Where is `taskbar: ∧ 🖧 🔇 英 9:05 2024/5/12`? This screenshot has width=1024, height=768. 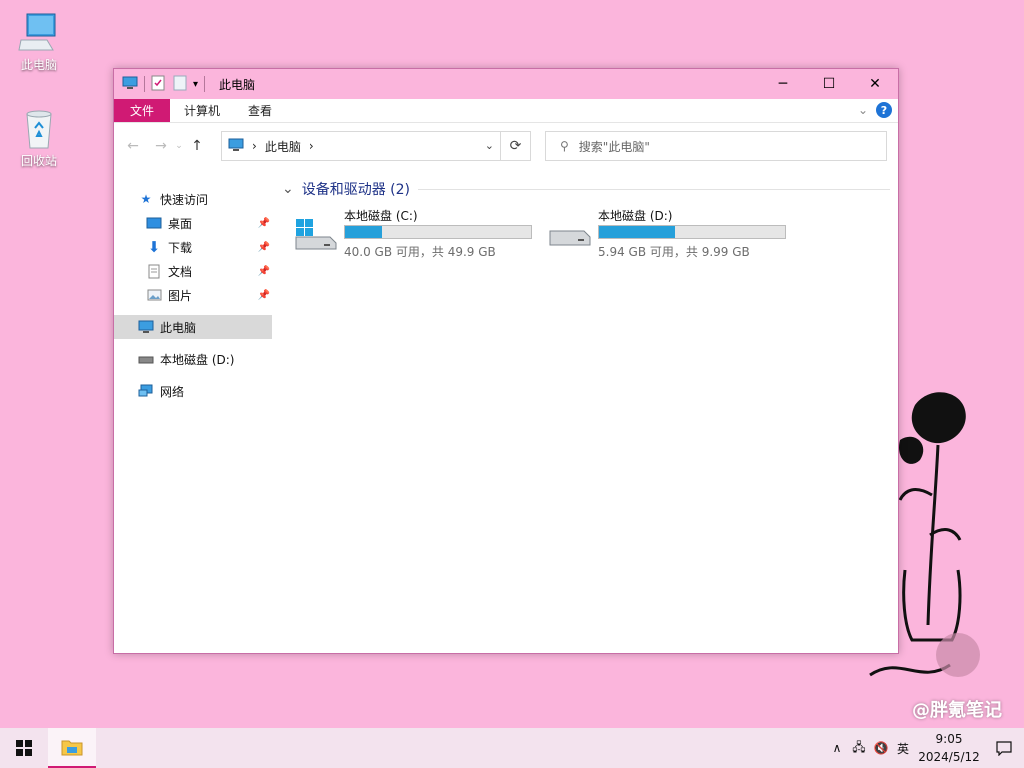
taskbar: ∧ 🖧 🔇 英 9:05 2024/5/12 is located at coordinates (512, 748).